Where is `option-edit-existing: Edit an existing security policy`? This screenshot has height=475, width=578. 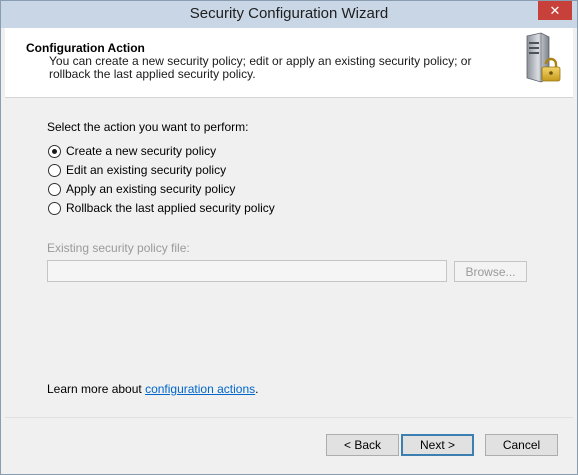 option-edit-existing: Edit an existing security policy is located at coordinates (137, 170).